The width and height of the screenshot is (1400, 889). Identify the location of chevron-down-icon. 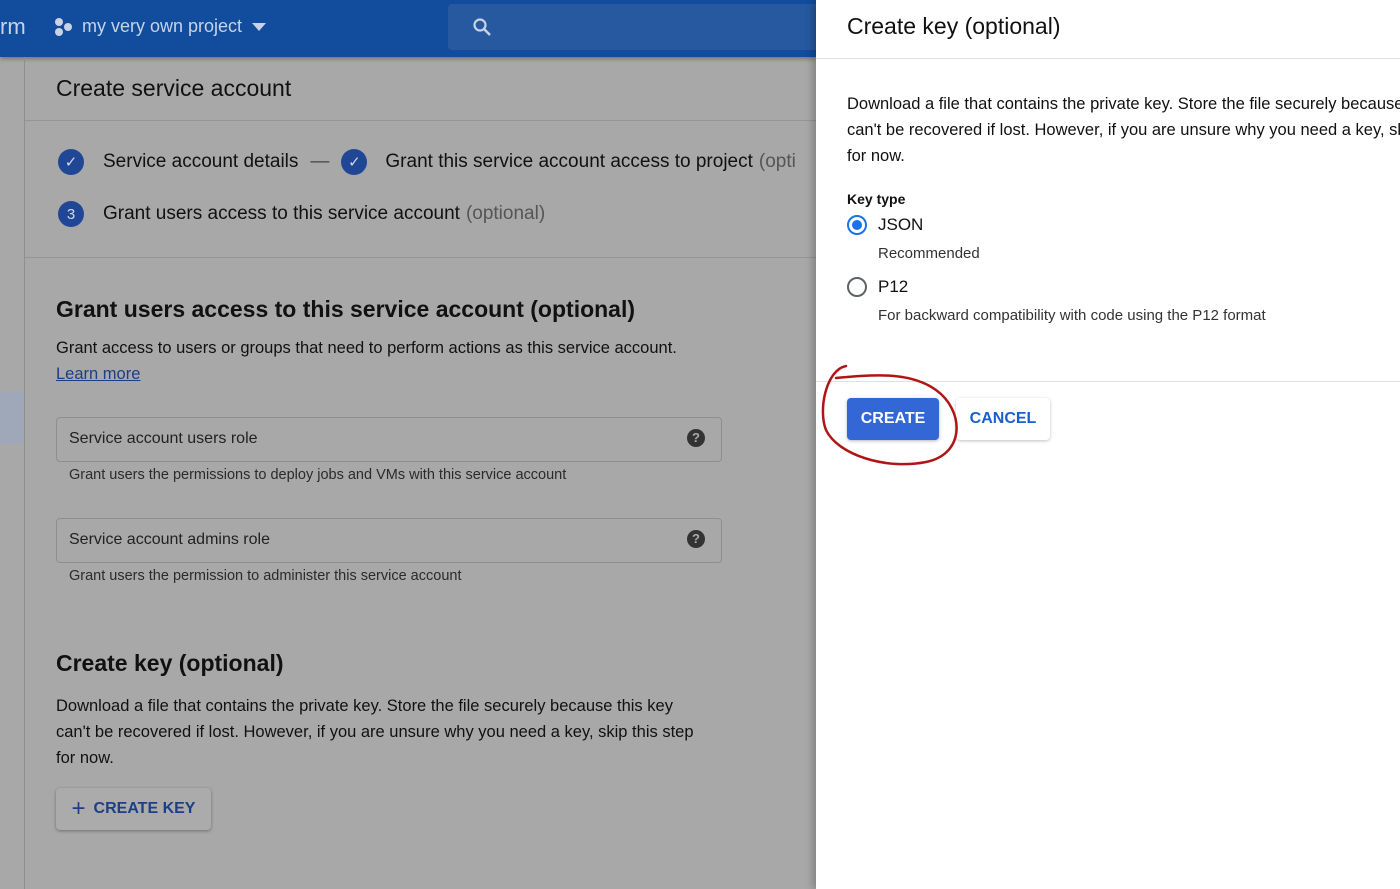
(259, 26).